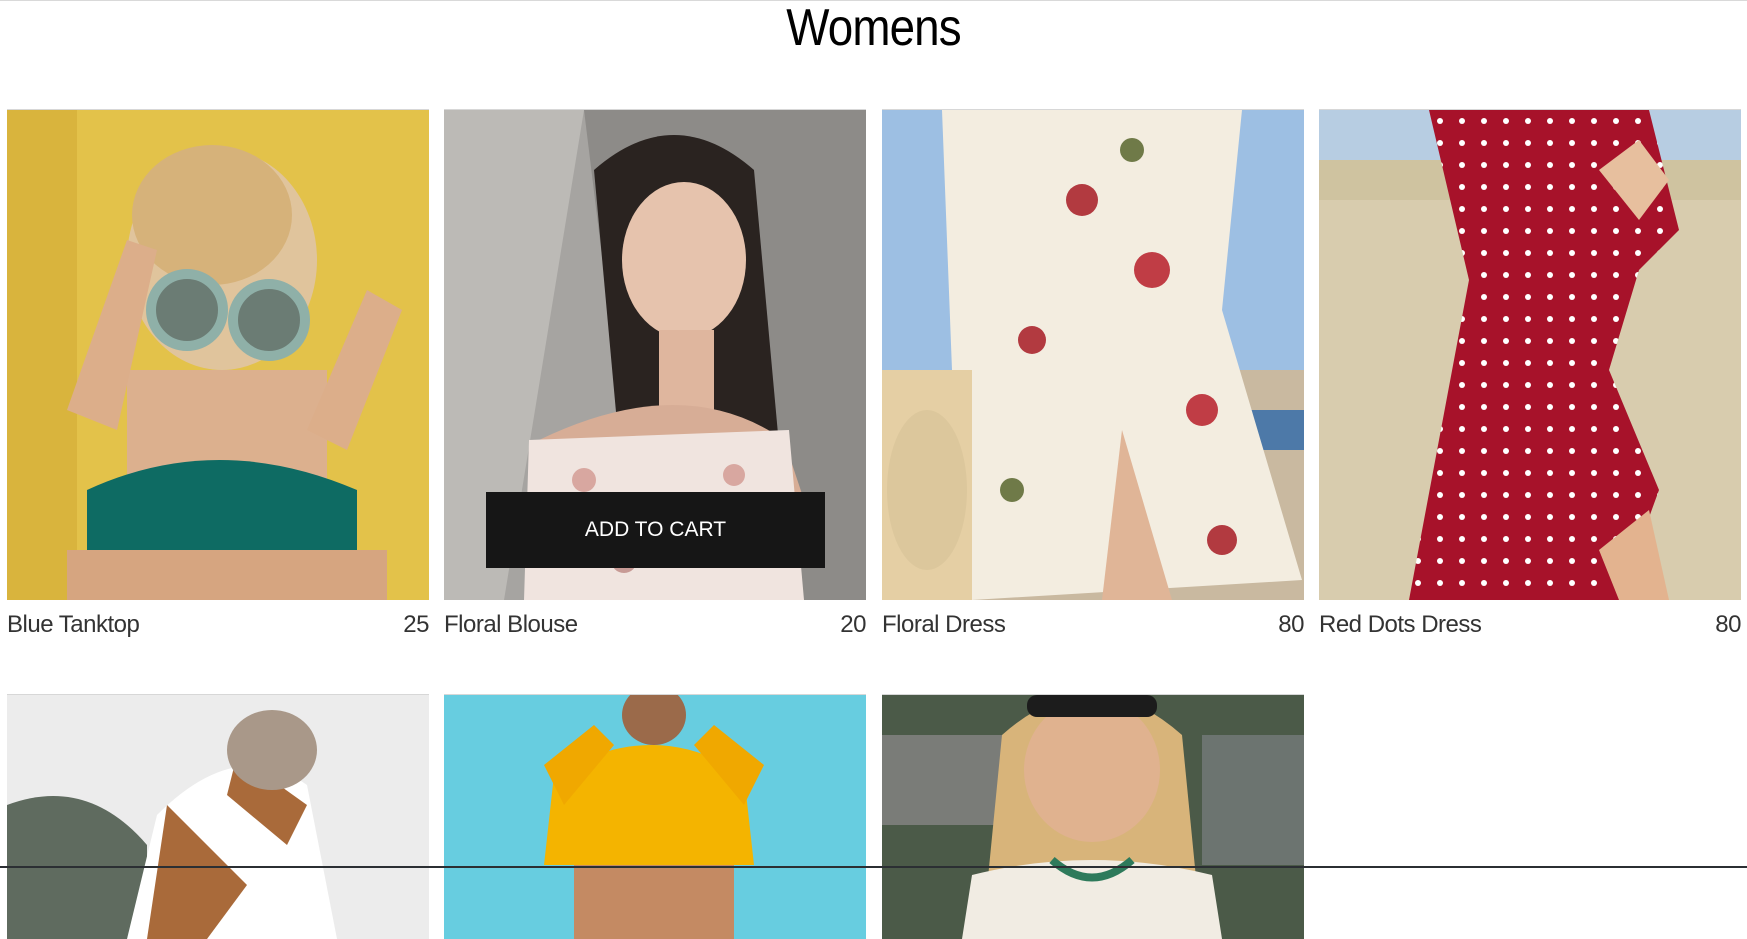 The height and width of the screenshot is (939, 1747). I want to click on woman-floral-dress-photo, so click(1093, 355).